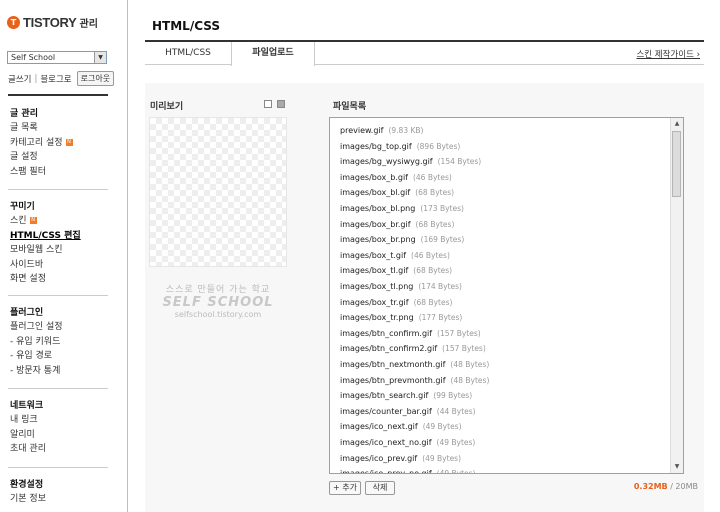 The image size is (720, 512). Describe the element at coordinates (36, 313) in the screenshot. I see `sidebar-section-title: 플러그인` at that location.